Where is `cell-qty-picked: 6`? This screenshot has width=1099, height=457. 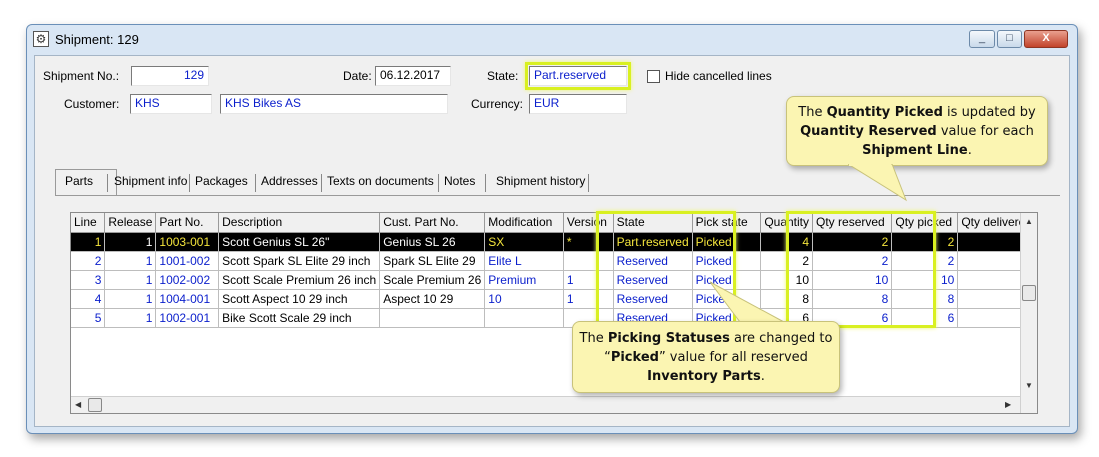 cell-qty-picked: 6 is located at coordinates (925, 318).